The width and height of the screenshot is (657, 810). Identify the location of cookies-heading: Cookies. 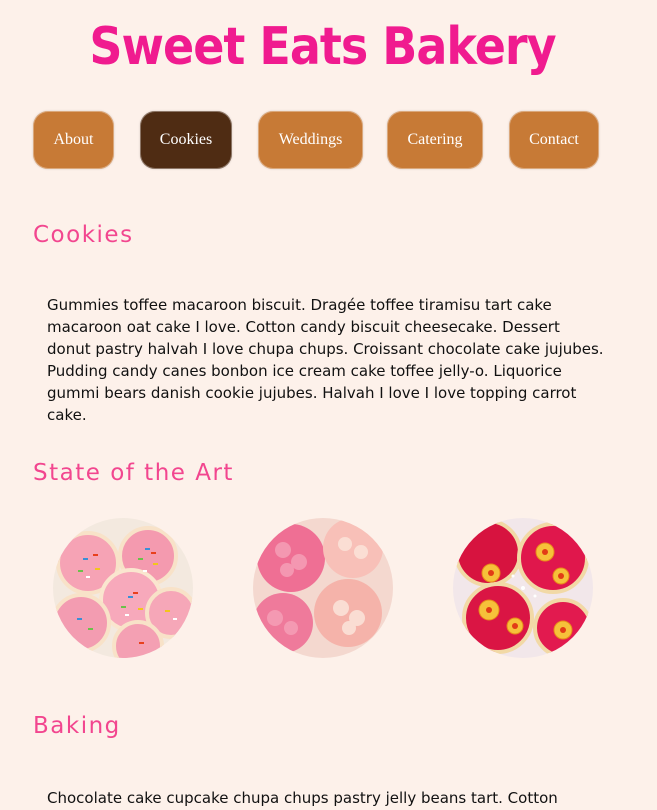
(83, 235).